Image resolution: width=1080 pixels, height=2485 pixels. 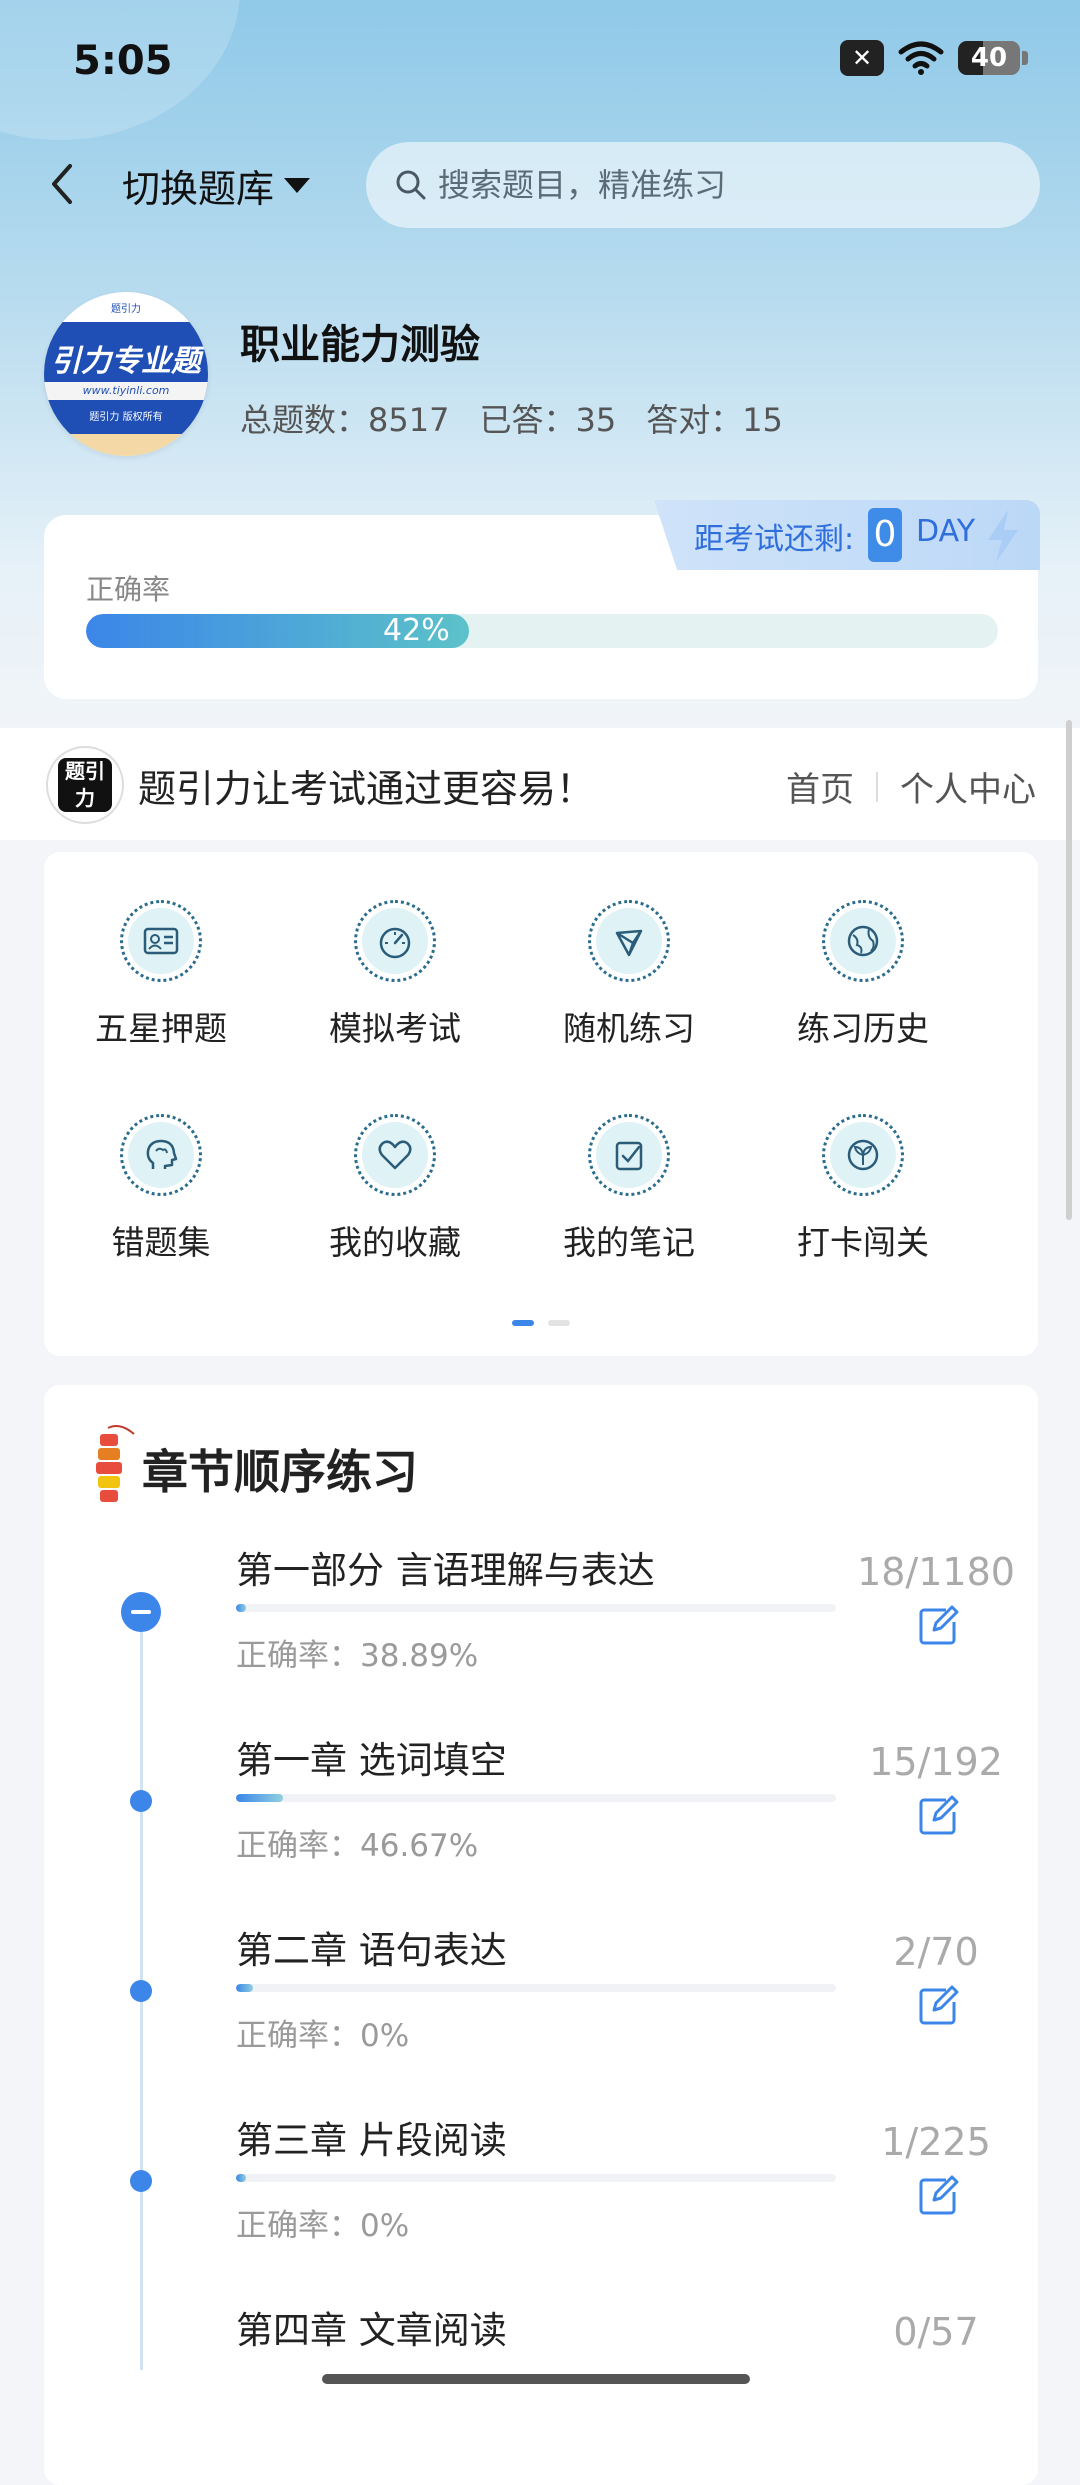 I want to click on chapter-count: 1/225, so click(x=936, y=2142).